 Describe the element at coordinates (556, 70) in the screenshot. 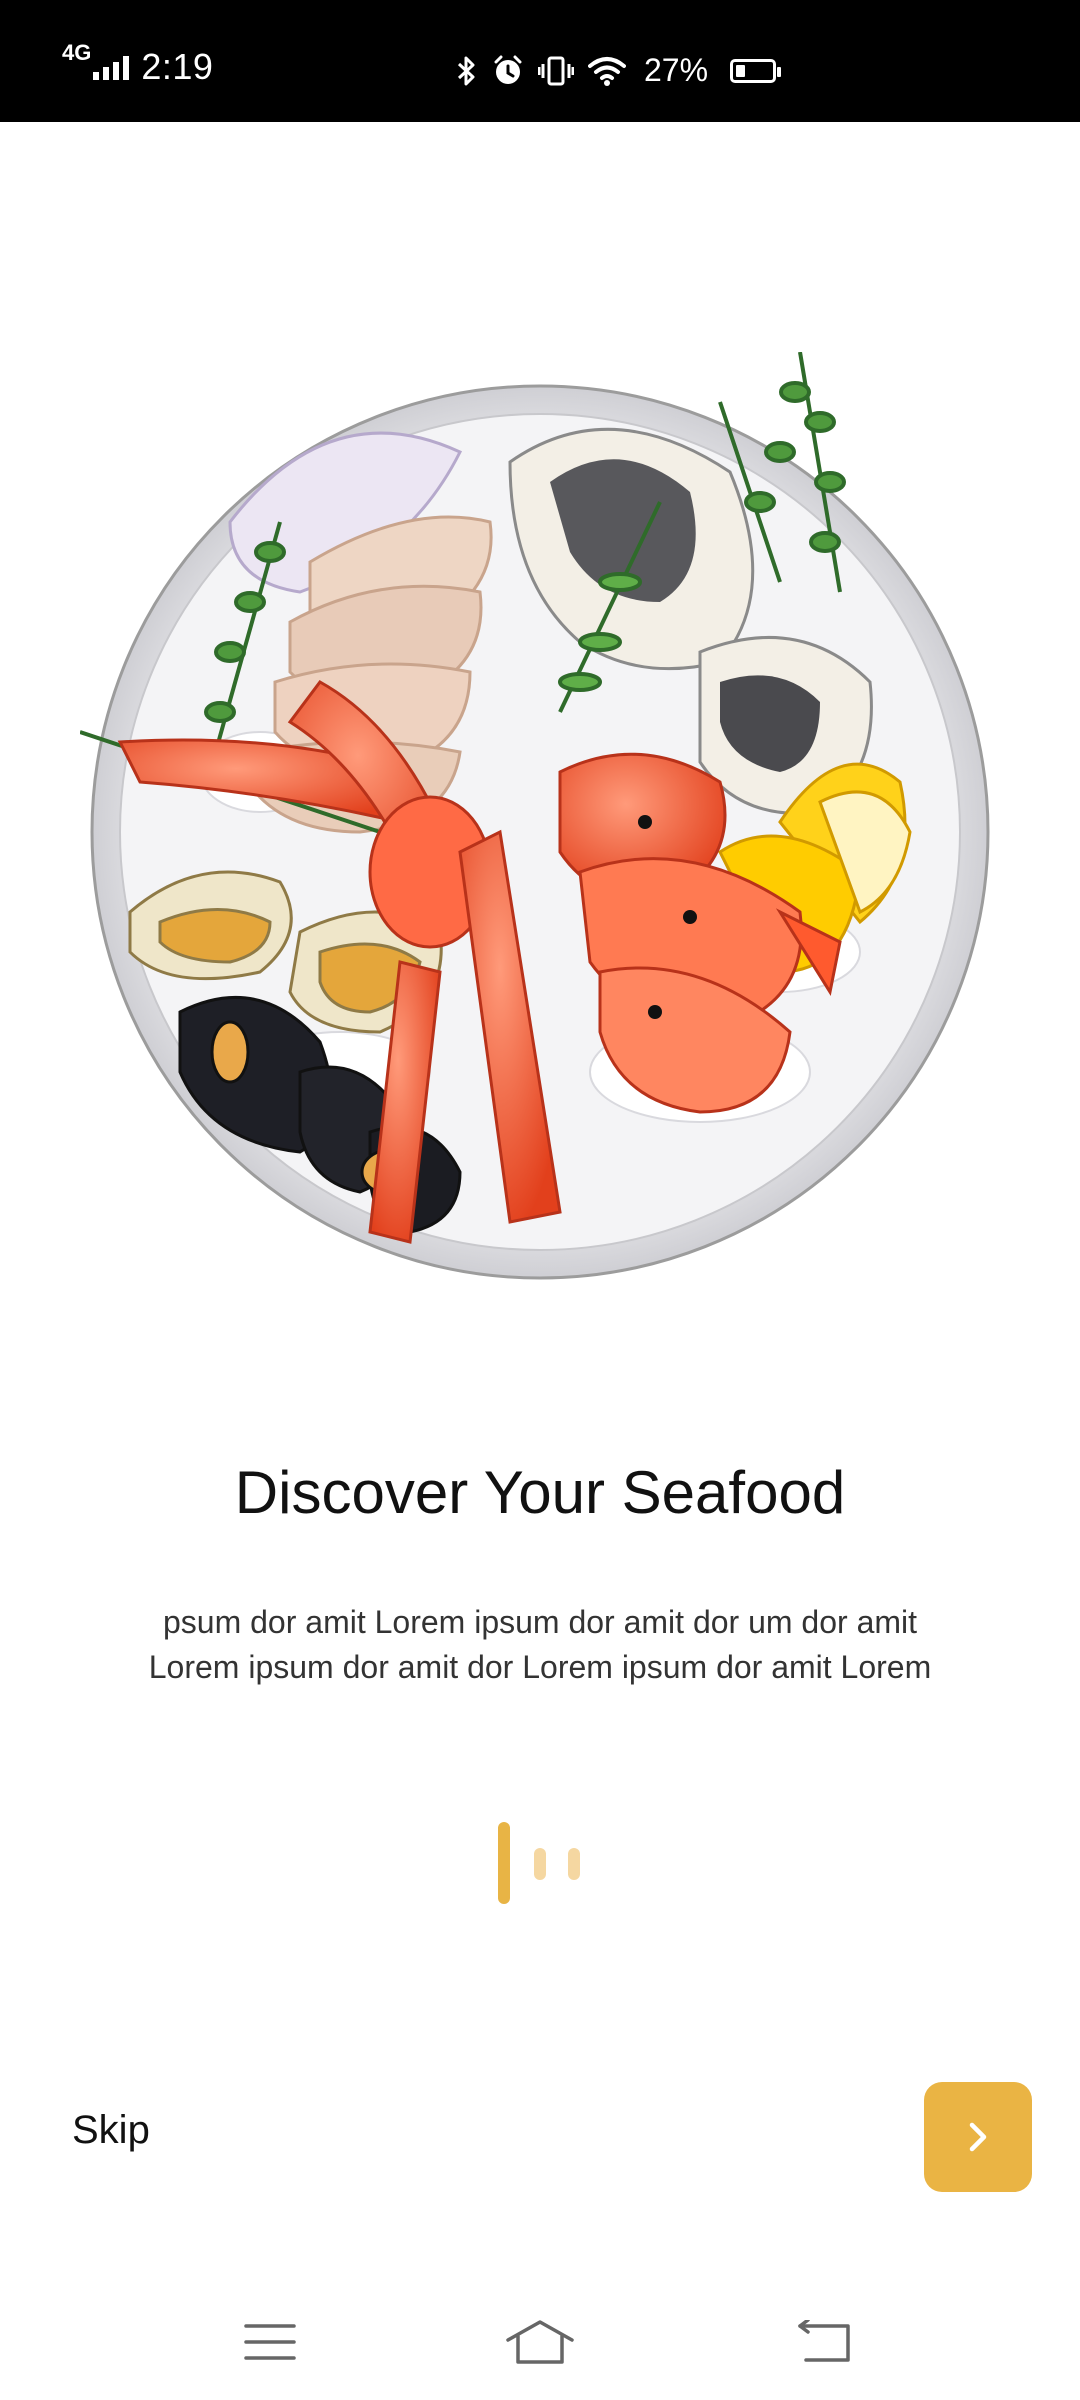

I see `vibrate-icon` at that location.